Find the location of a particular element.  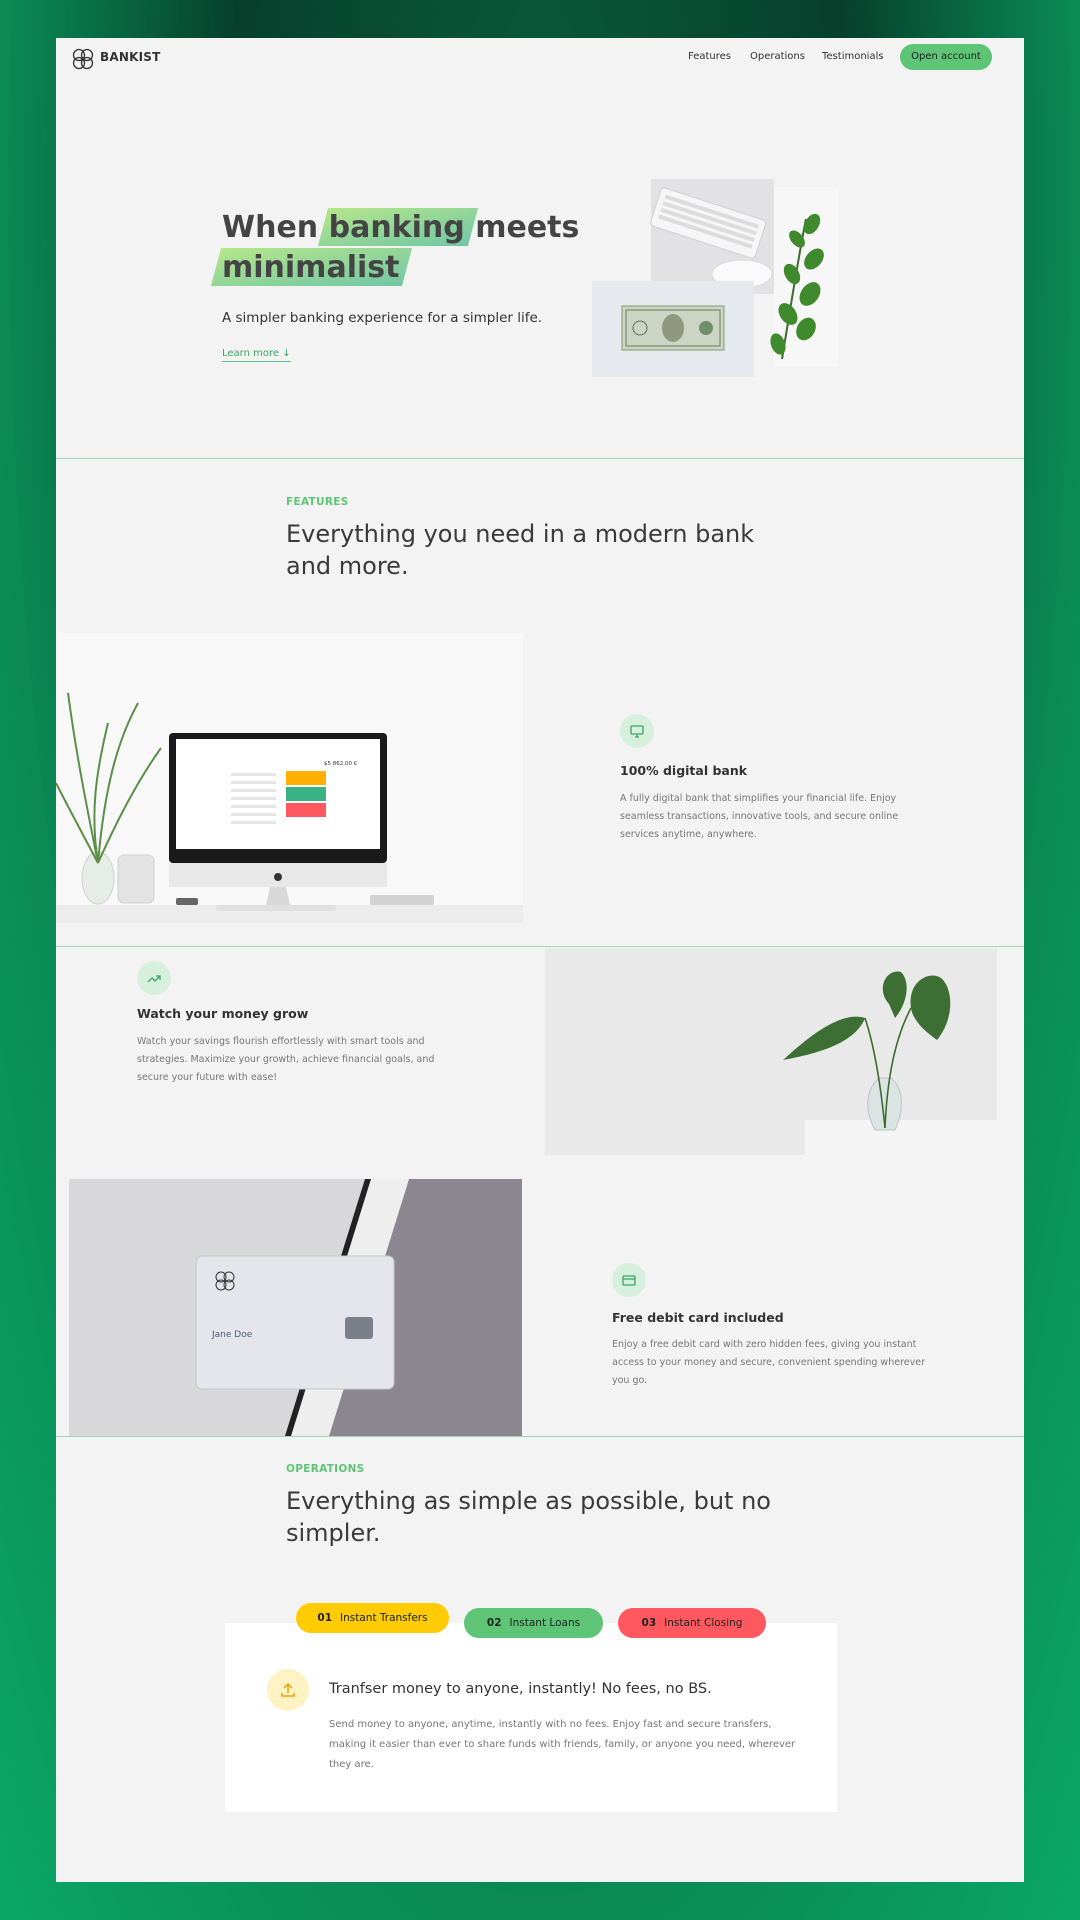

money-grow-image is located at coordinates (771, 1051).